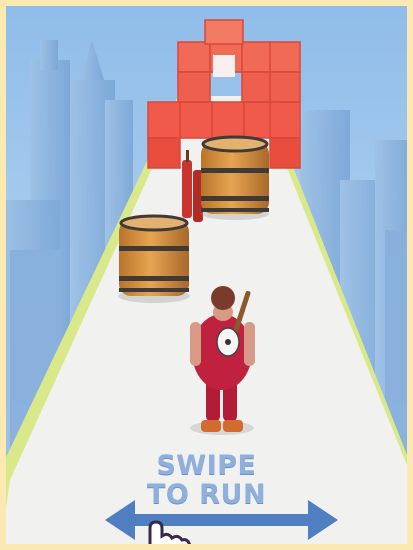 The height and width of the screenshot is (550, 413). I want to click on wall-gap-white, so click(224, 66).